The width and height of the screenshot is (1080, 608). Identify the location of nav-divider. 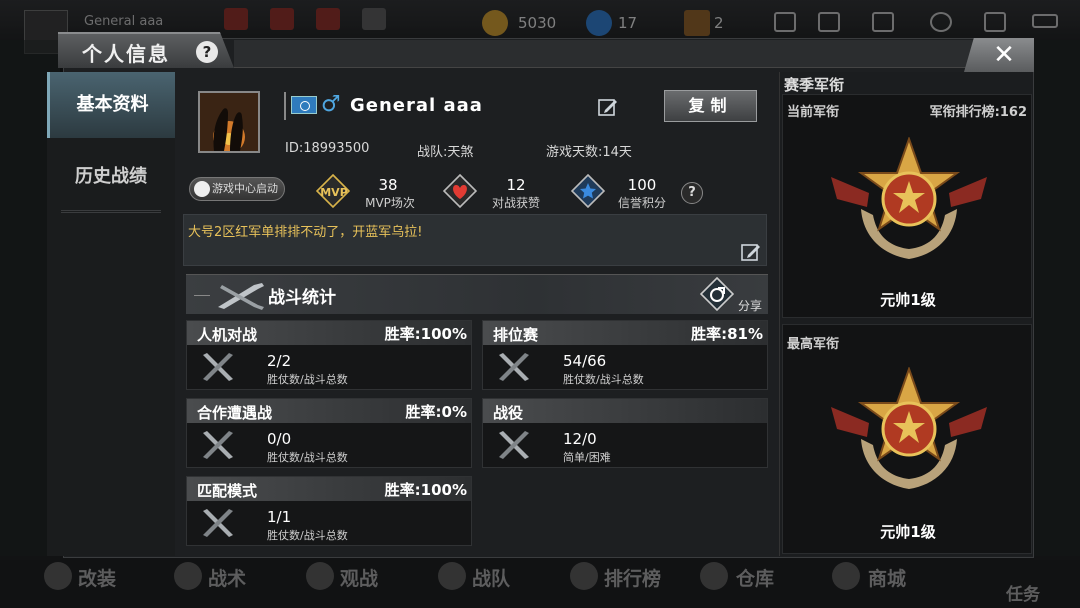
(111, 212).